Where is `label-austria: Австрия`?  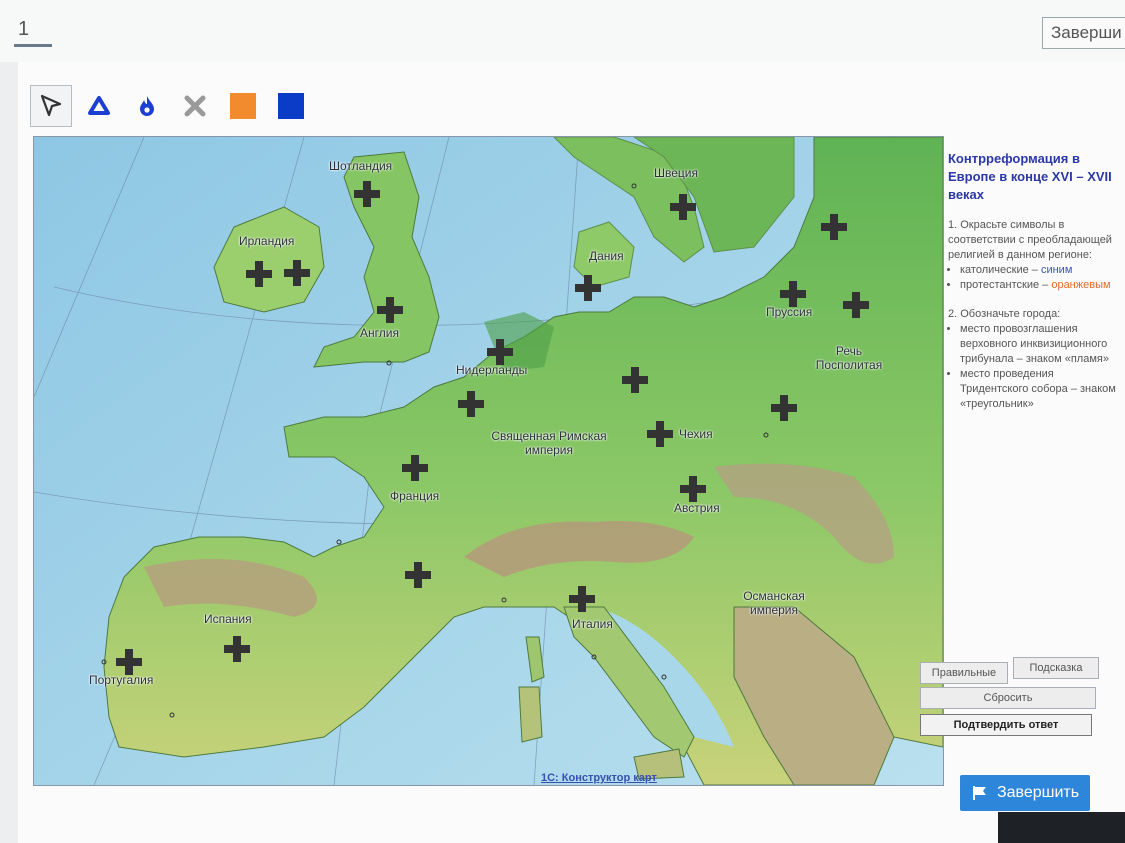
label-austria: Австрия is located at coordinates (697, 508).